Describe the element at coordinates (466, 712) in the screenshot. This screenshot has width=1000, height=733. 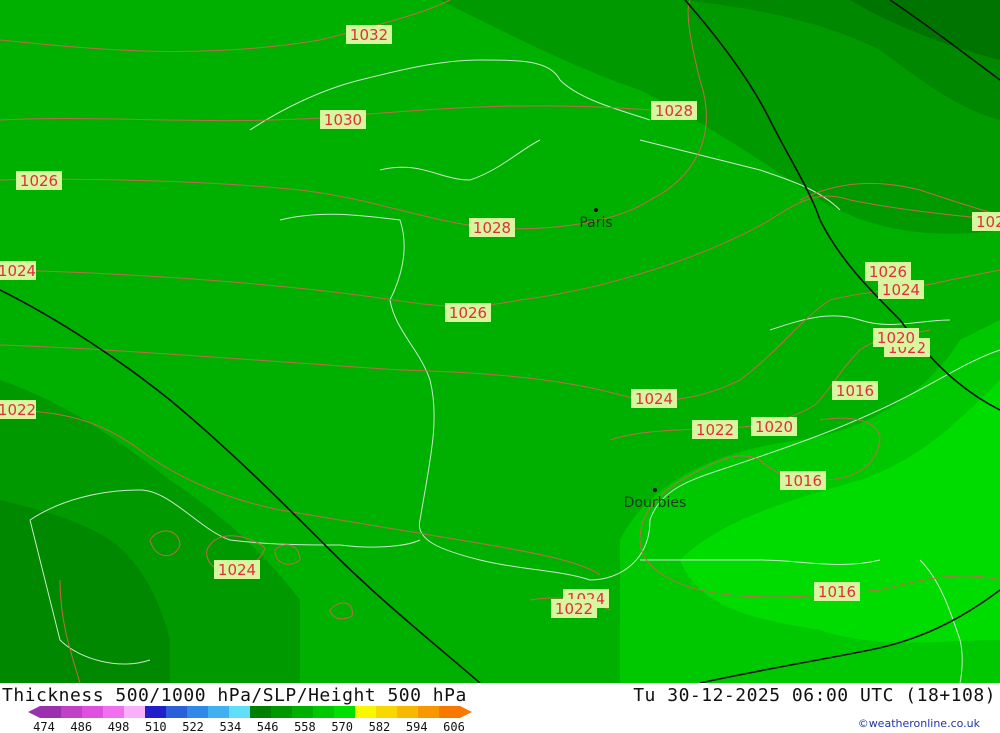
I see `scale-arrow-right` at that location.